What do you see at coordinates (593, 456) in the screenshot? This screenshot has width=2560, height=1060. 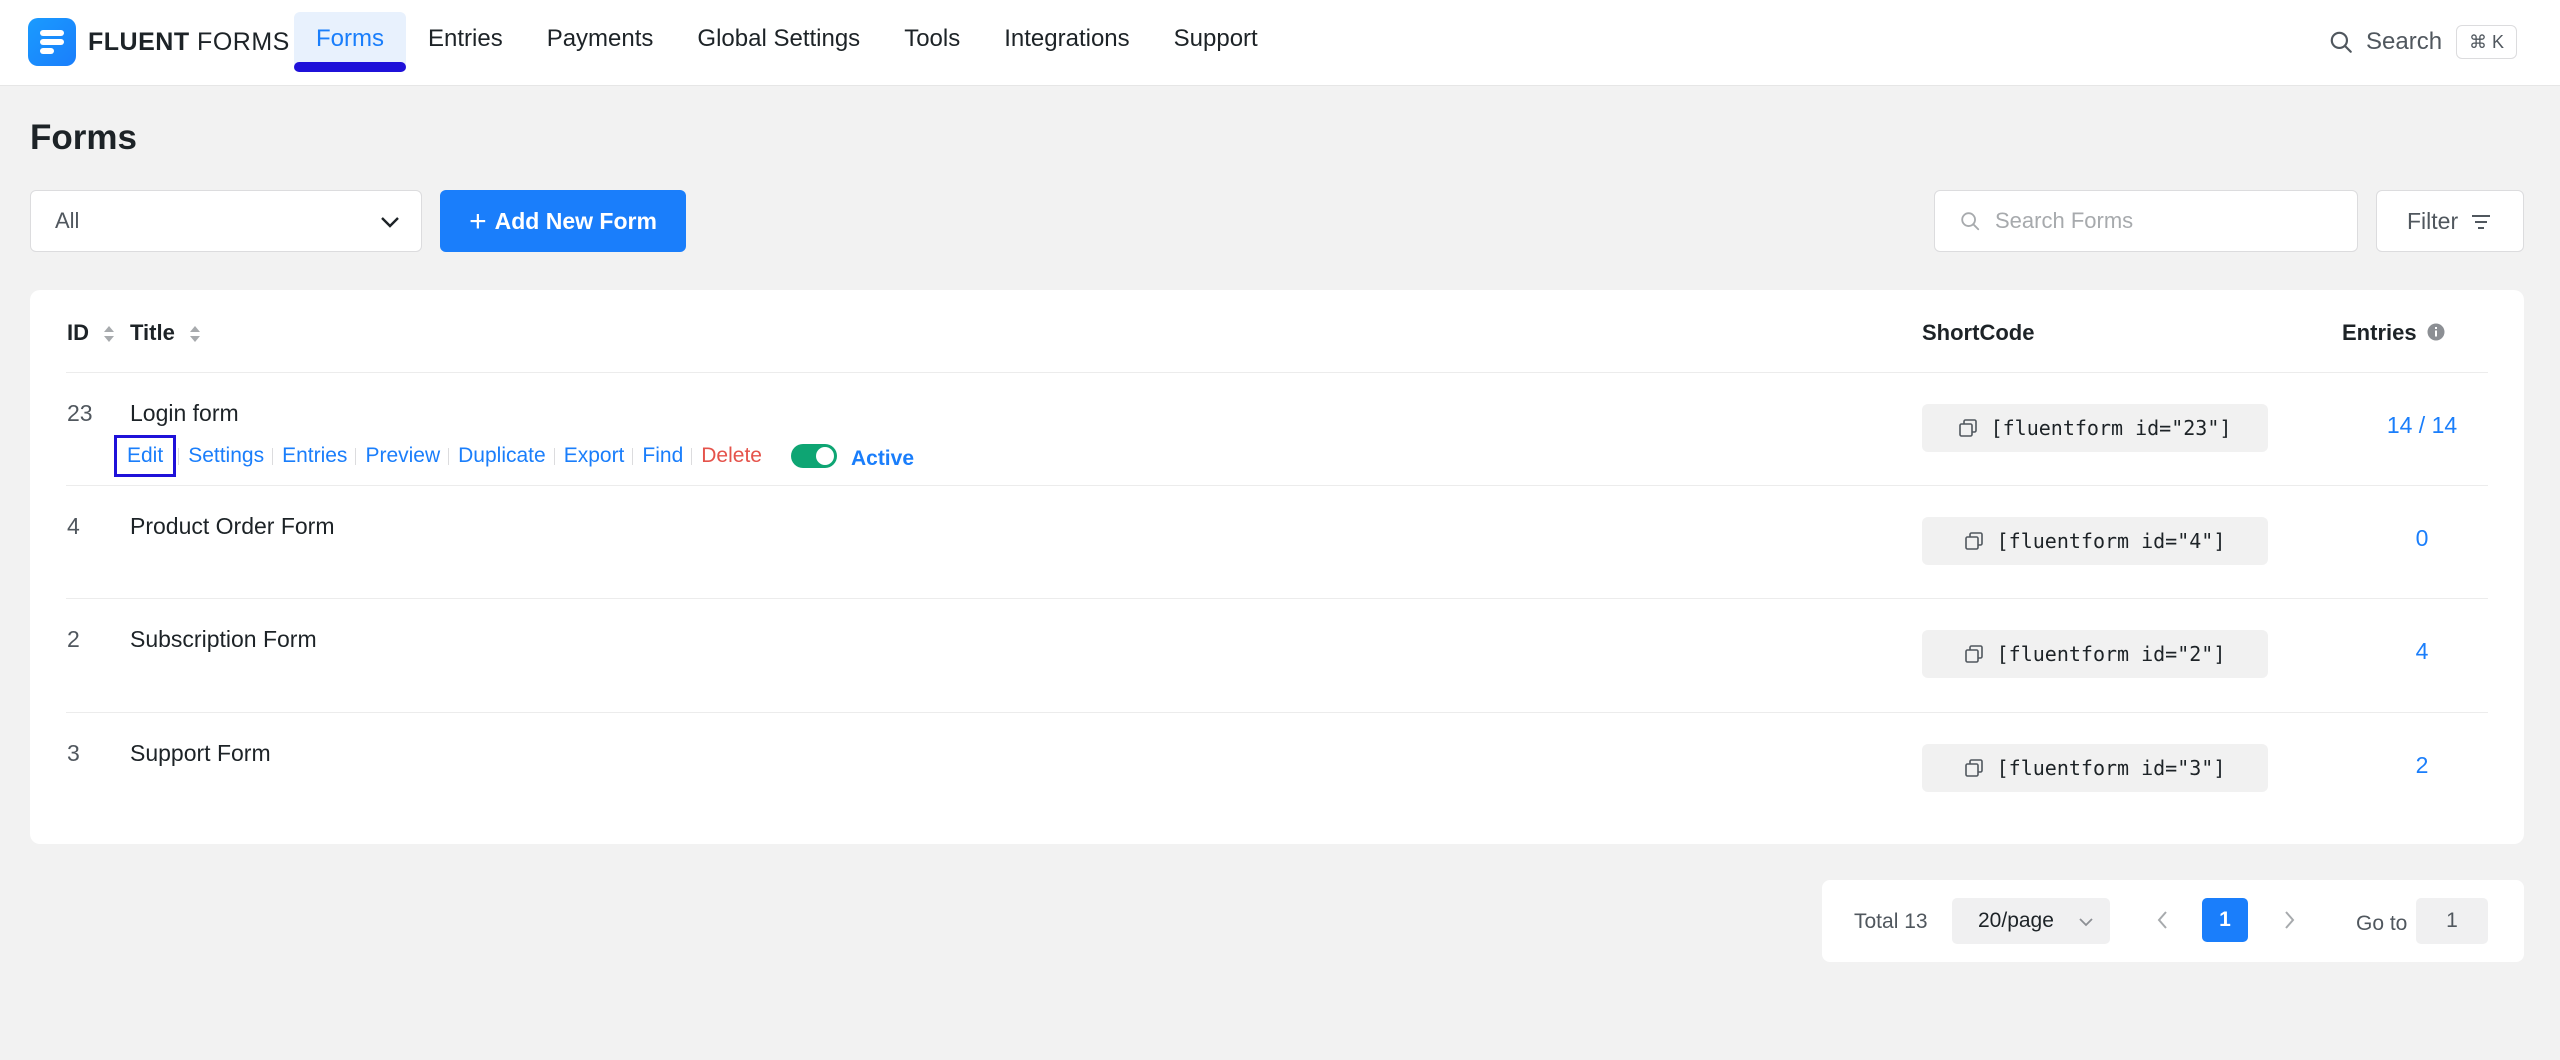 I see `export-link: Export` at bounding box center [593, 456].